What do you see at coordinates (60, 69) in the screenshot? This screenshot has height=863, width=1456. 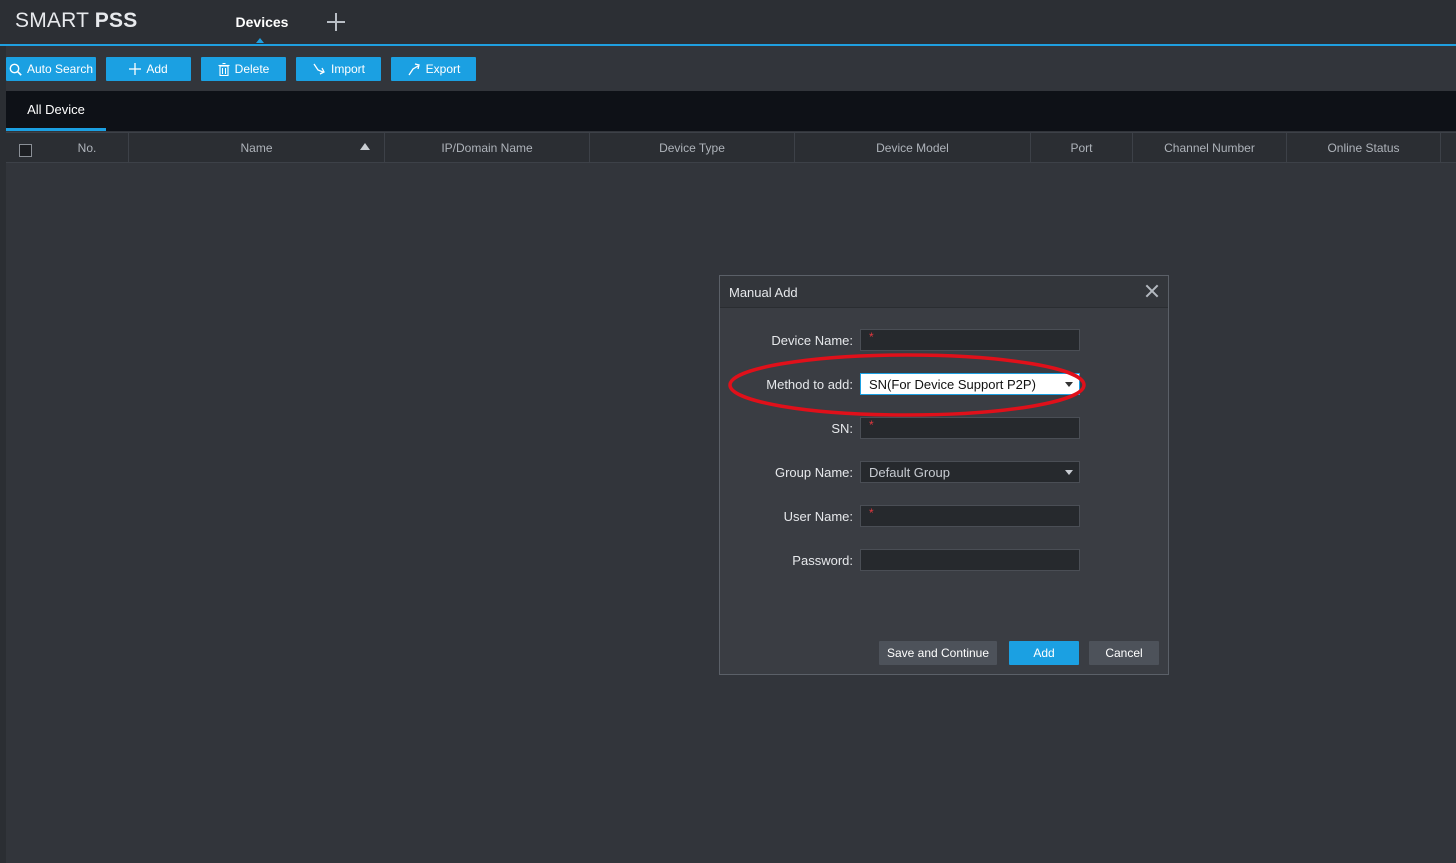 I see `auto-search-label: Auto Search` at bounding box center [60, 69].